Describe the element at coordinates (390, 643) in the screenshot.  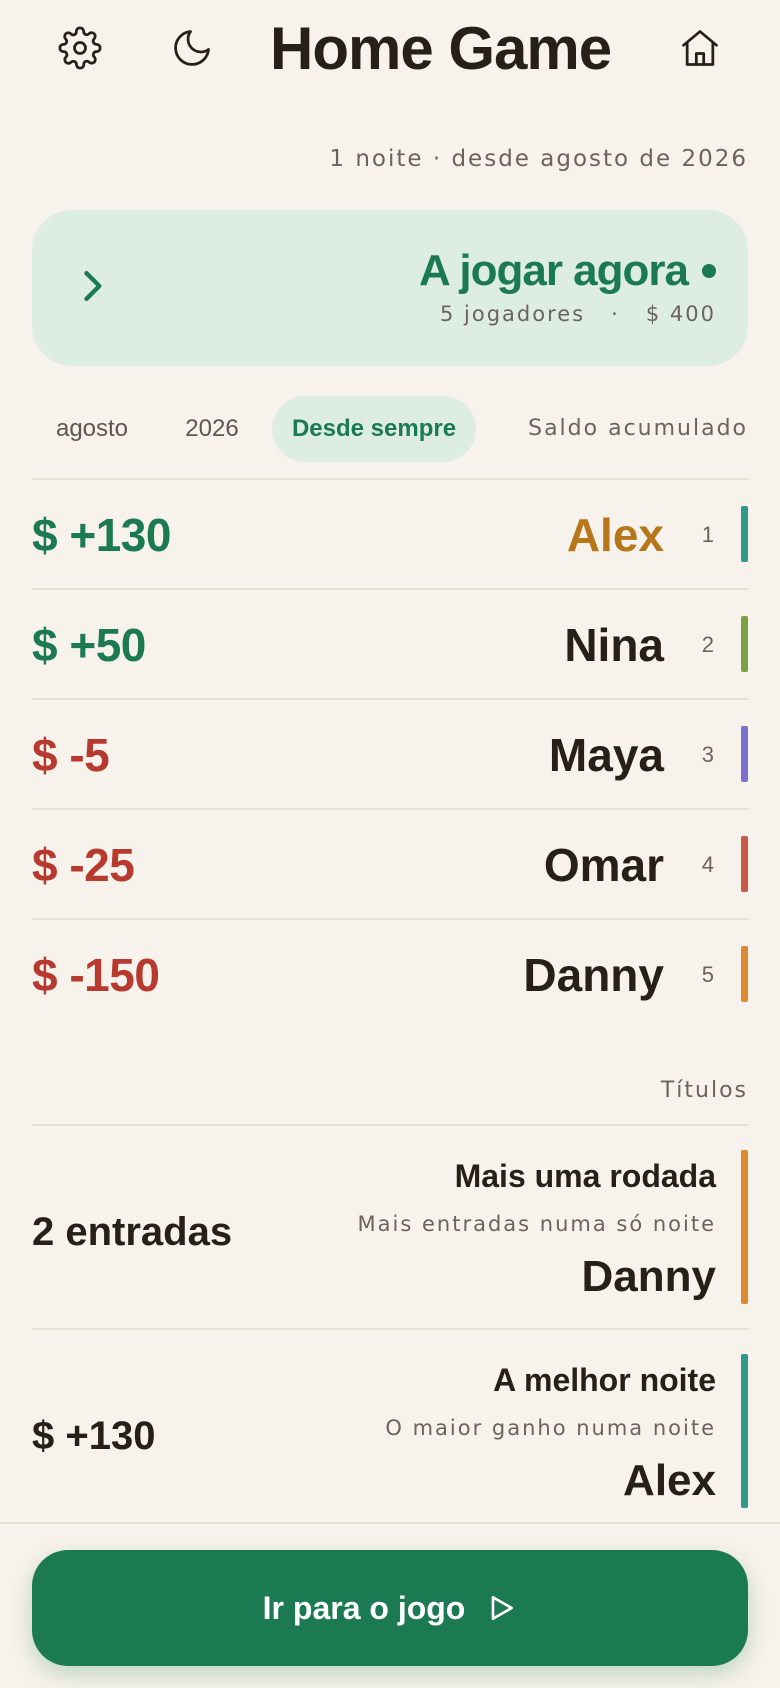
I see `leaderboard-row: $ +50 Nina 2` at that location.